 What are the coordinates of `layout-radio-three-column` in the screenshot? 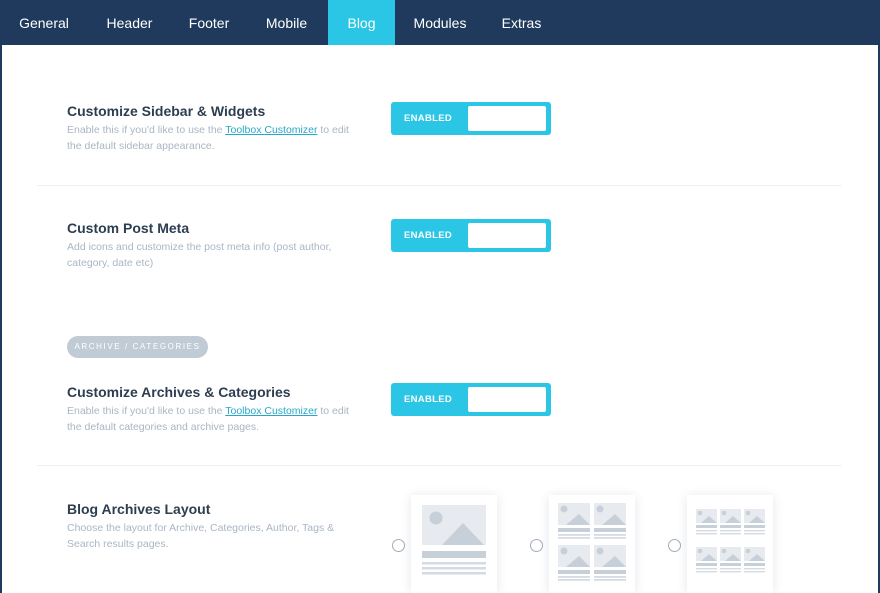 It's located at (674, 545).